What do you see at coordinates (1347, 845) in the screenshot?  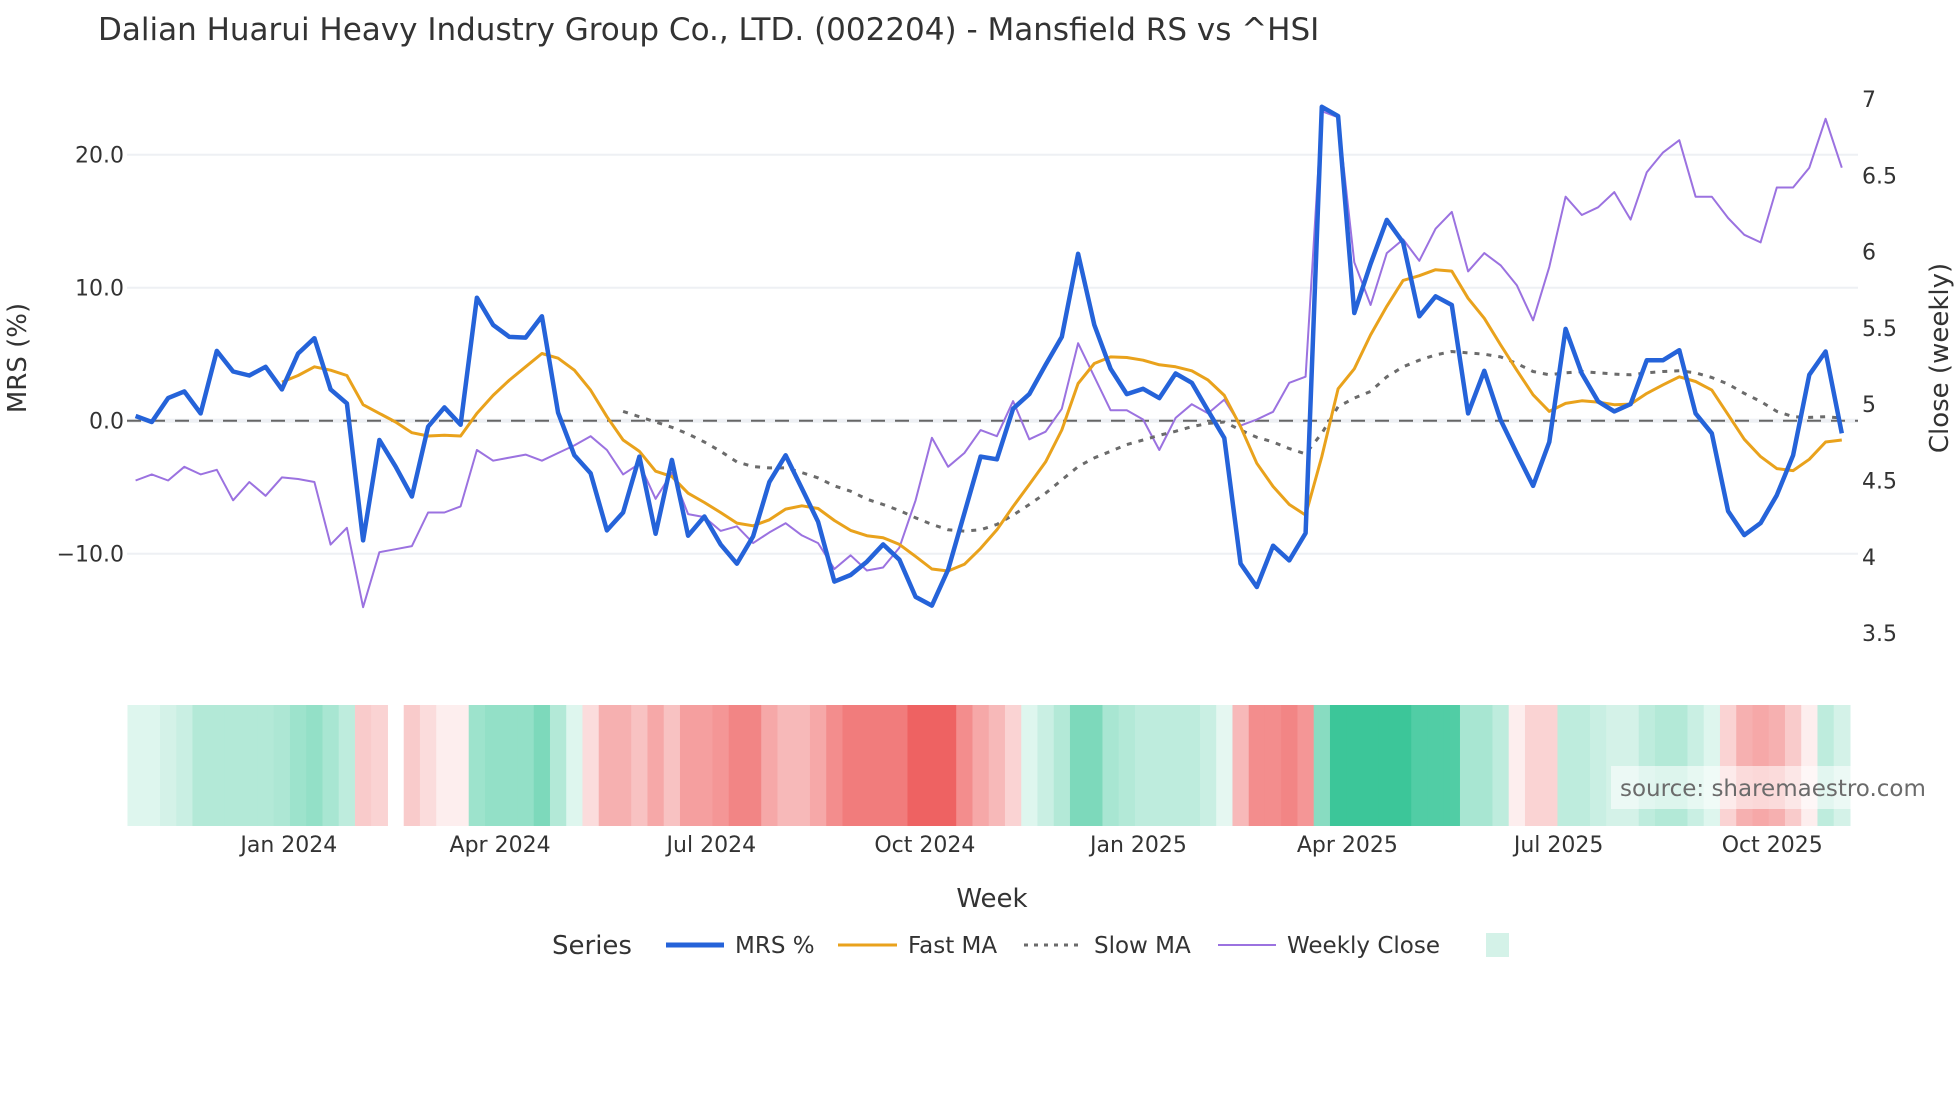 I see `x-tick-label: Apr 2025` at bounding box center [1347, 845].